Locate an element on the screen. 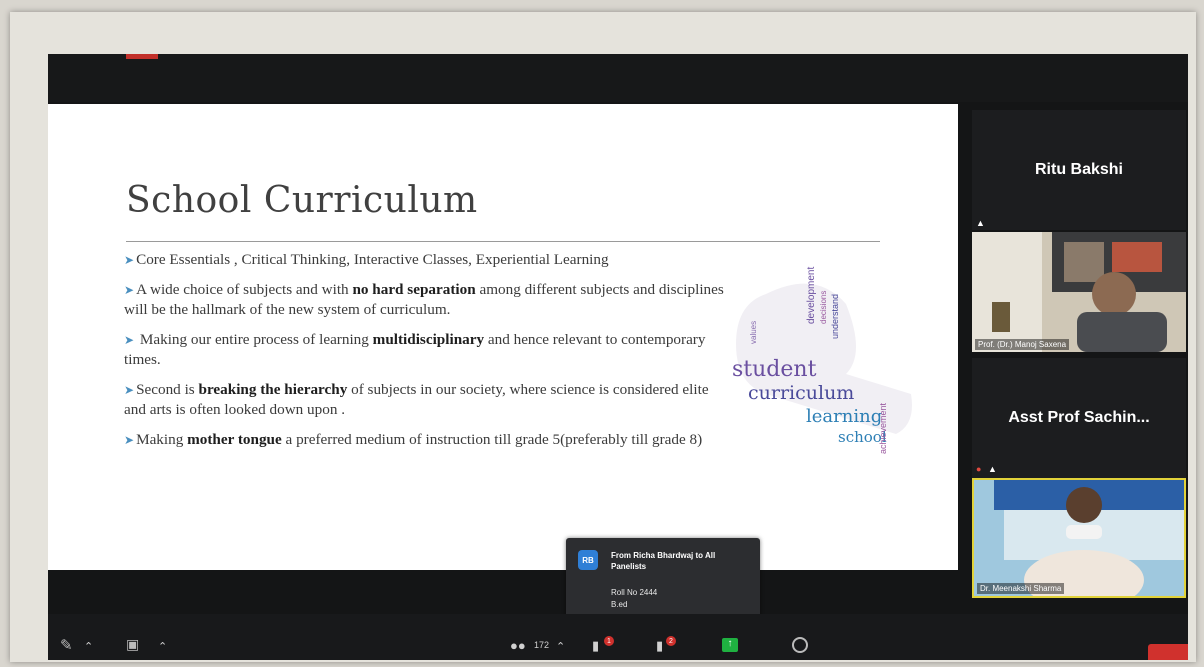 This screenshot has width=1204, height=667. leave-button is located at coordinates (1168, 652).